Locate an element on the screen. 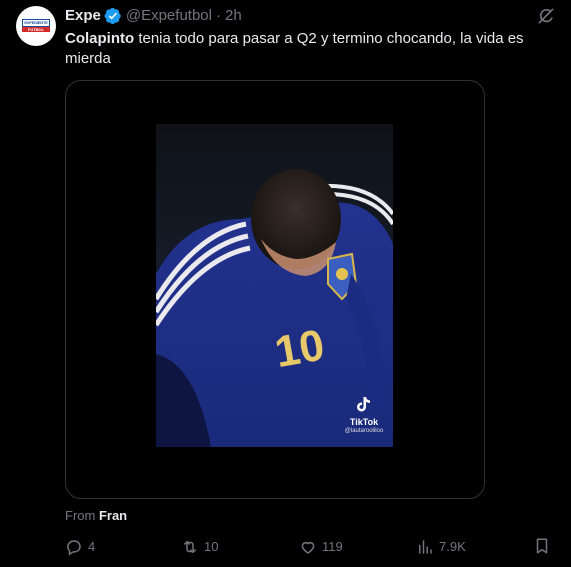 Image resolution: width=571 pixels, height=567 pixels. display-name: Expe is located at coordinates (83, 16).